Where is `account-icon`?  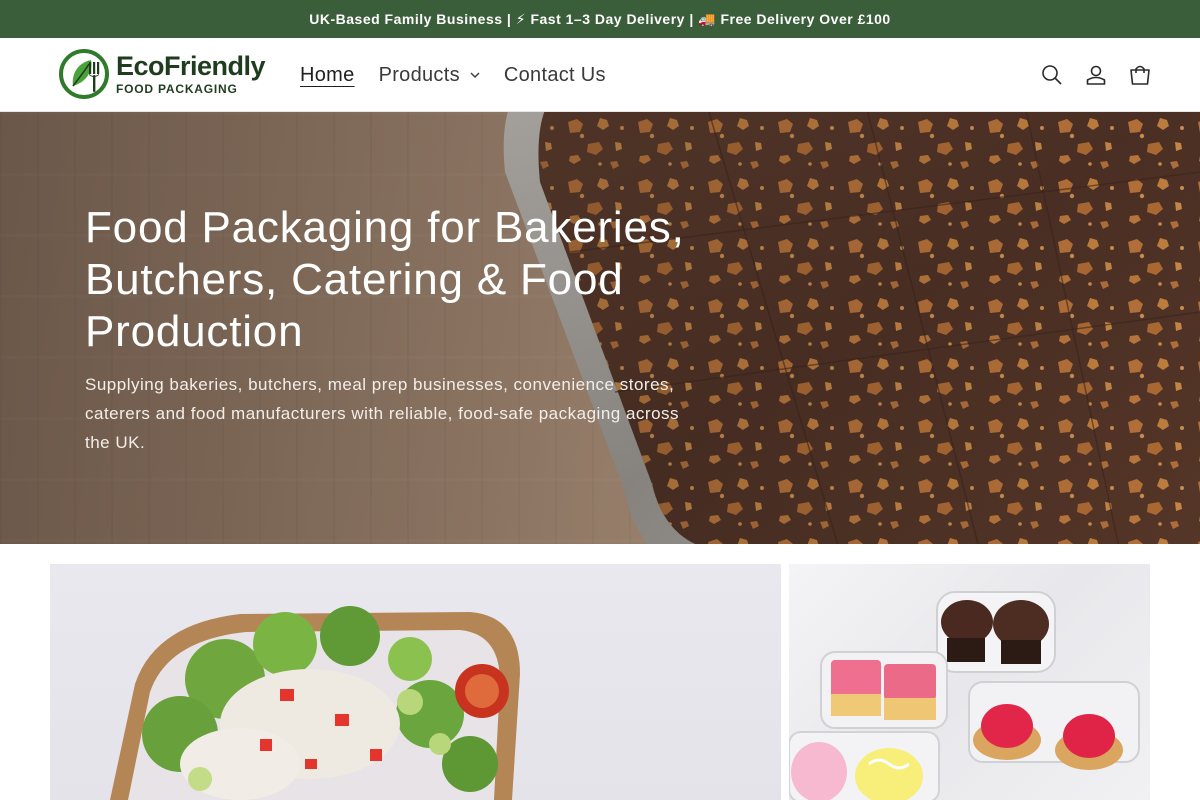 account-icon is located at coordinates (1096, 75).